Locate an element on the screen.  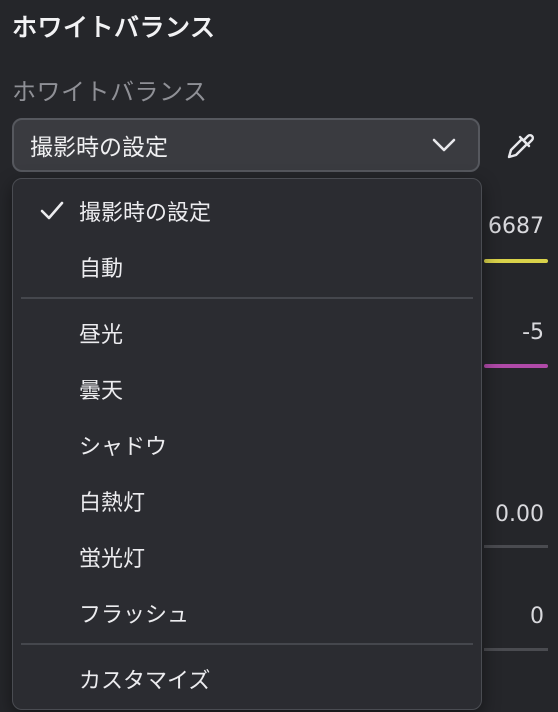
menu-item: 白熱灯 is located at coordinates (247, 501).